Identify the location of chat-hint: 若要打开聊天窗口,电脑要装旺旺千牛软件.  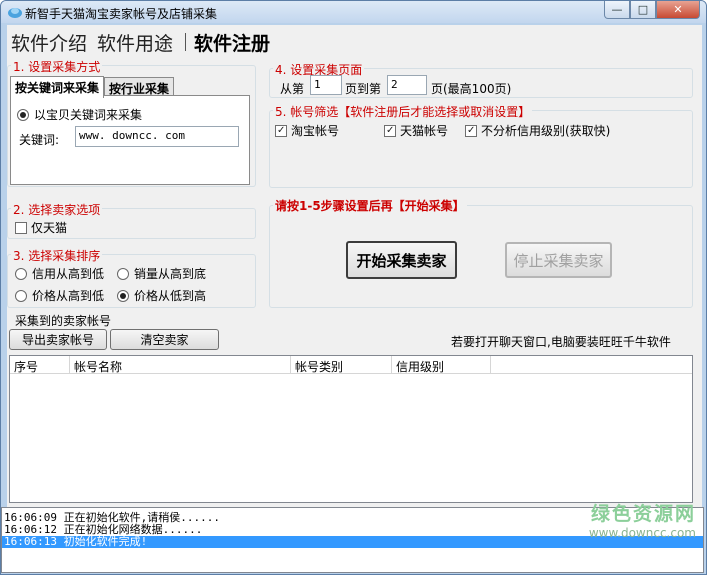
(561, 342).